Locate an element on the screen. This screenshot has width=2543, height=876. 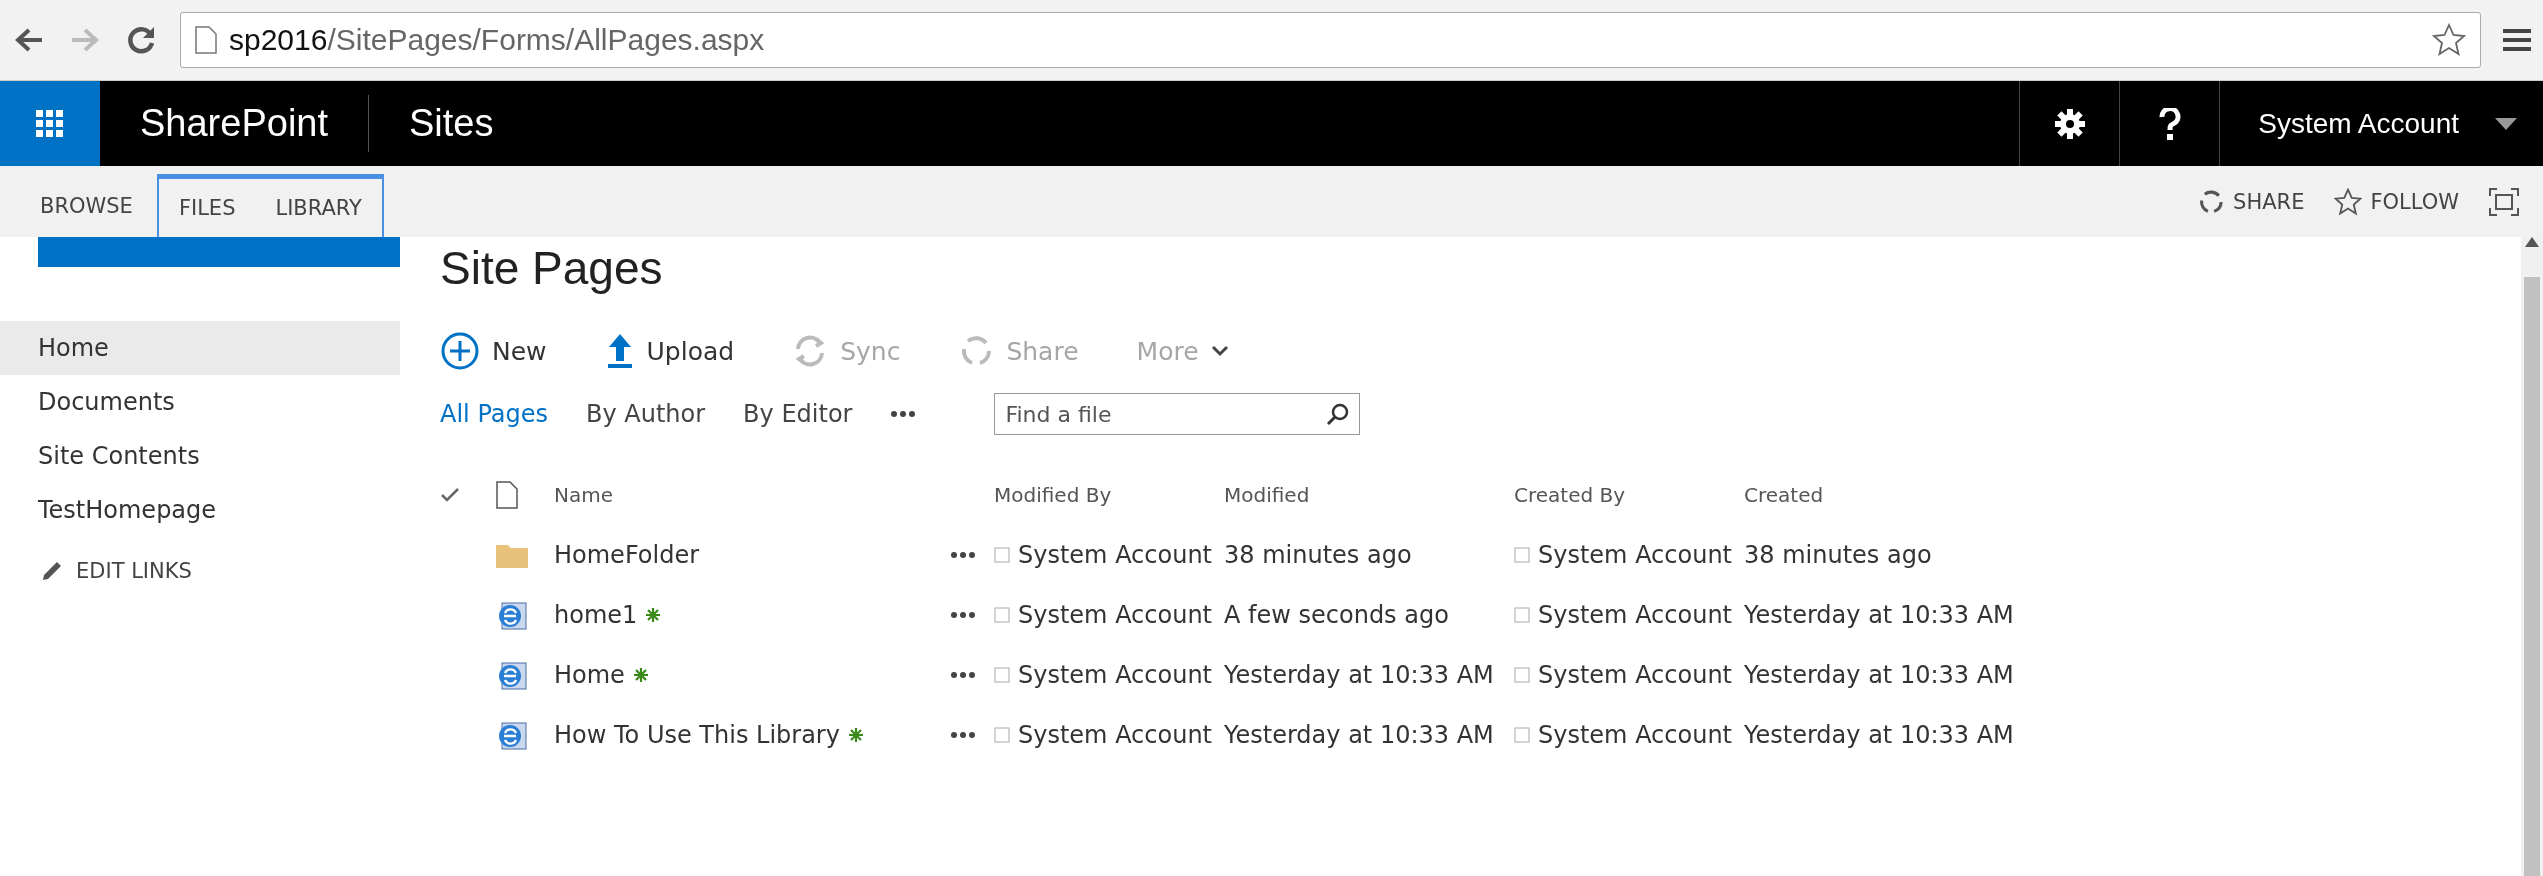
nav-link: TestHomepage is located at coordinates (200, 510).